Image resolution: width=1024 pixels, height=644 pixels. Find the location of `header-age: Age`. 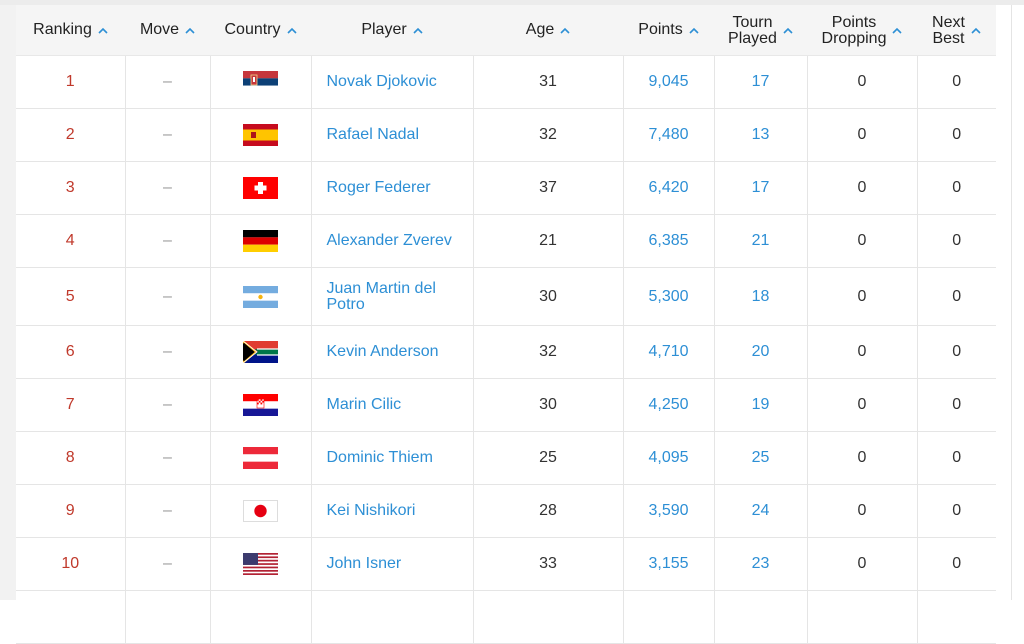

header-age: Age is located at coordinates (548, 30).